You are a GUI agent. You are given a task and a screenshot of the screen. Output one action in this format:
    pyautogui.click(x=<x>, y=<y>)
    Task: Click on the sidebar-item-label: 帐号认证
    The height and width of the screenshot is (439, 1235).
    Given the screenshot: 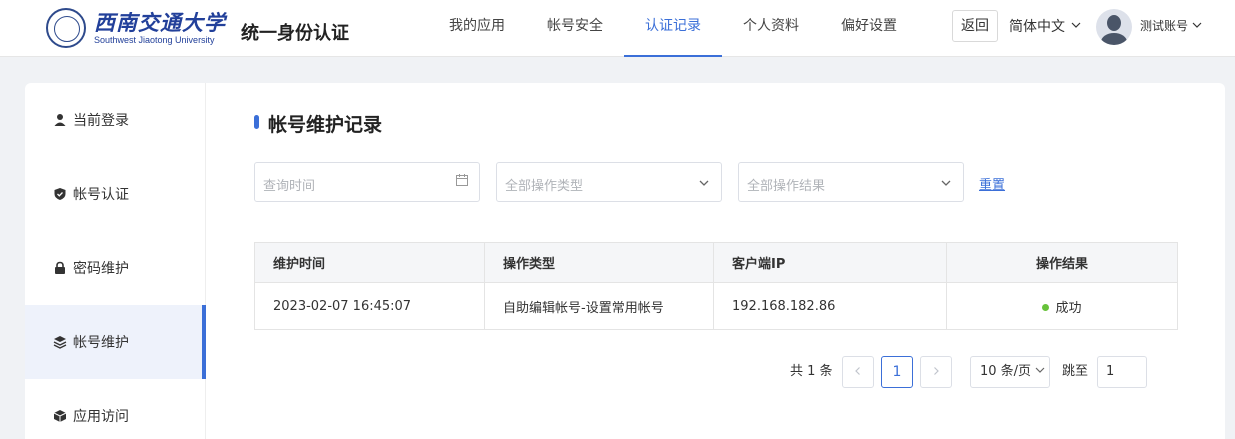 What is the action you would take?
    pyautogui.click(x=101, y=195)
    